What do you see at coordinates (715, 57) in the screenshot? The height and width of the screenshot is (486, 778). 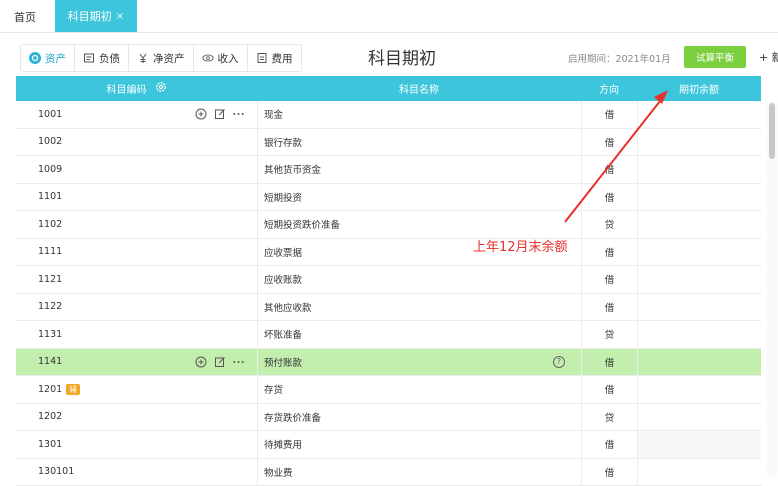 I see `trial-balance-button: 试算平衡` at bounding box center [715, 57].